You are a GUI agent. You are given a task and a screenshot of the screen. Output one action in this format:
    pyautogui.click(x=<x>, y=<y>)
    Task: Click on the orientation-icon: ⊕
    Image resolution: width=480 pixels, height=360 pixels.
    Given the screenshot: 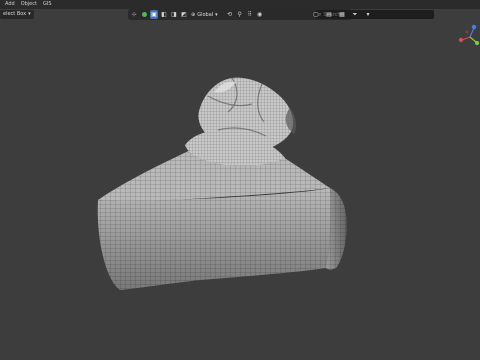 What is the action you would take?
    pyautogui.click(x=193, y=14)
    